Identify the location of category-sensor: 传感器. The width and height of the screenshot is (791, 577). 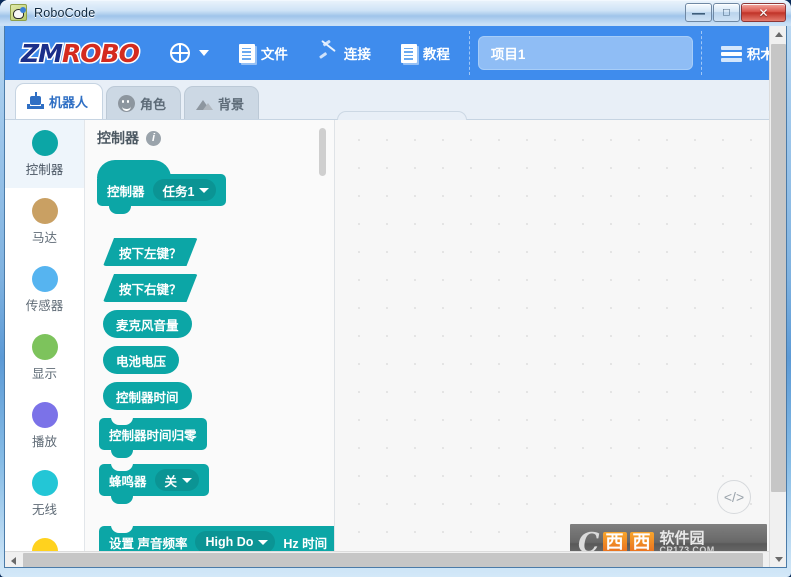
(44, 290).